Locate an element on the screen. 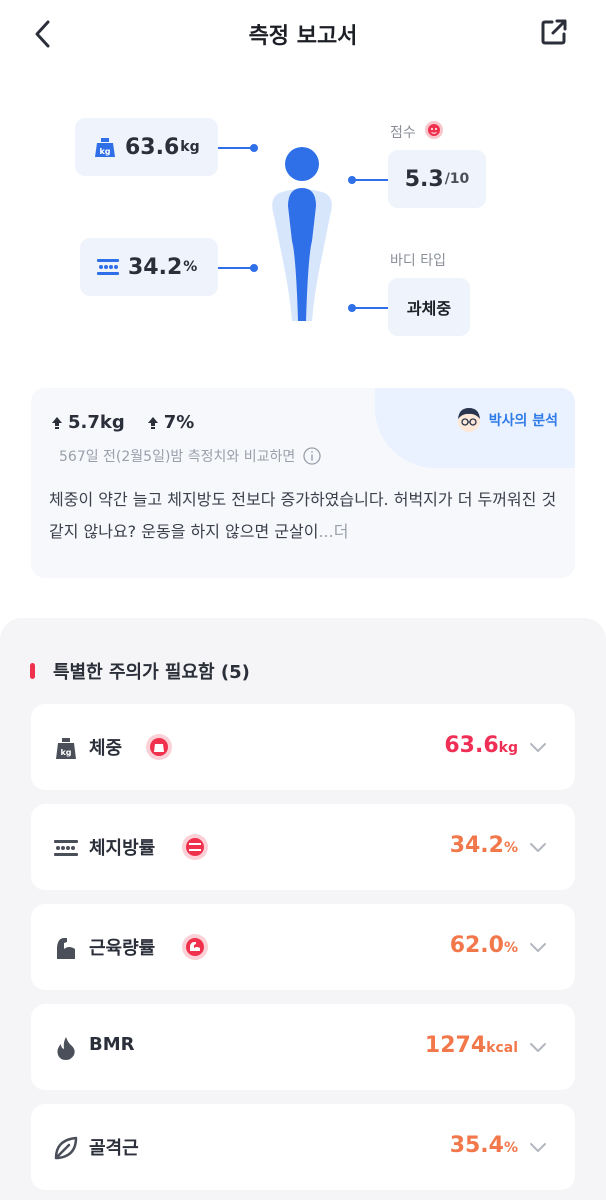 This screenshot has height=1200, width=606. body-silhouette-icon is located at coordinates (302, 234).